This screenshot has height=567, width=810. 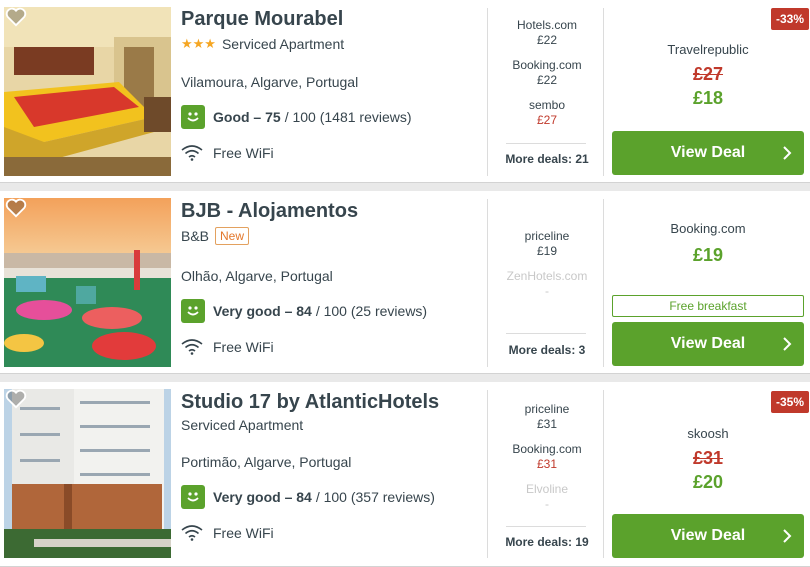 I want to click on rating-reviews: / 100 (25 reviews), so click(x=371, y=311).